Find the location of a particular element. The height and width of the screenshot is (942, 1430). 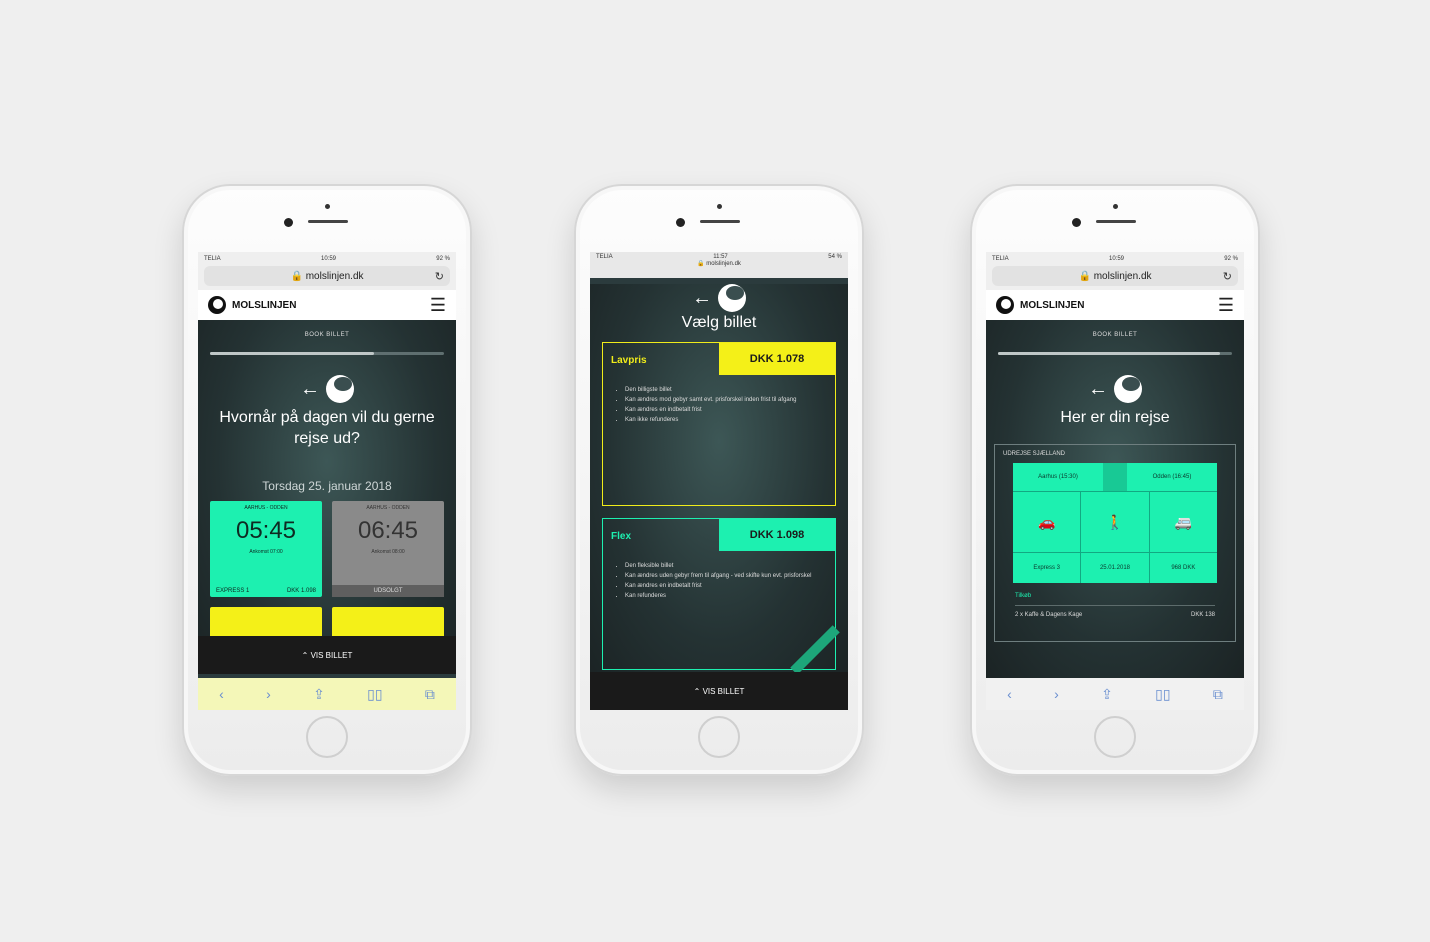

carrier: TELIA is located at coordinates (1000, 259).